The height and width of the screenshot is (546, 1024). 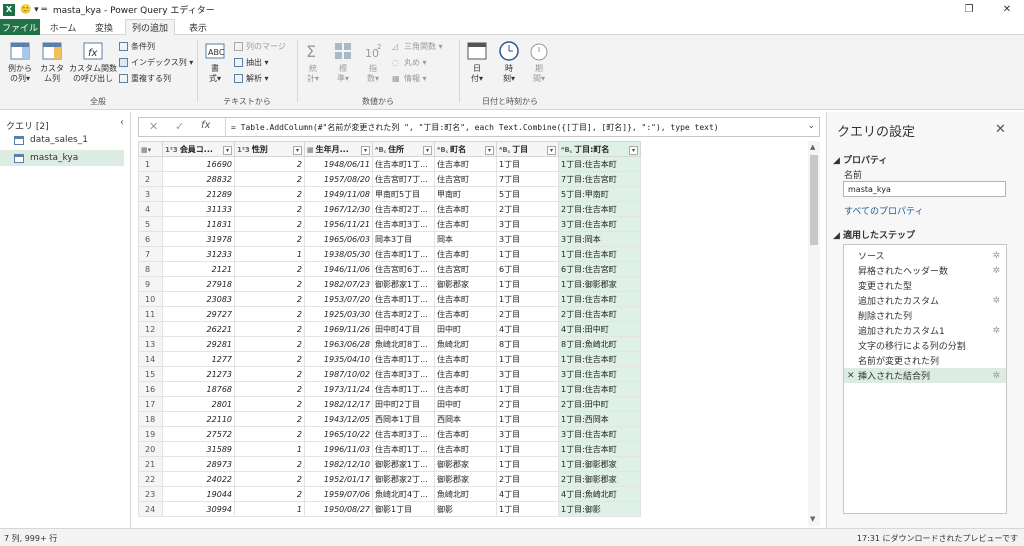 What do you see at coordinates (409, 78) in the screenshot?
I see `information-button: ▦ 情報 ▾` at bounding box center [409, 78].